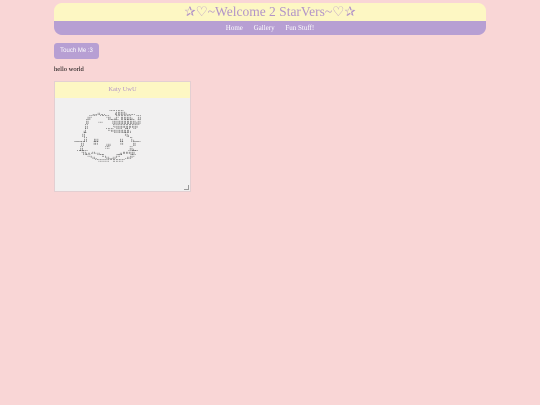 This screenshot has height=405, width=540. I want to click on nav-gallery-link: Gallery, so click(264, 28).